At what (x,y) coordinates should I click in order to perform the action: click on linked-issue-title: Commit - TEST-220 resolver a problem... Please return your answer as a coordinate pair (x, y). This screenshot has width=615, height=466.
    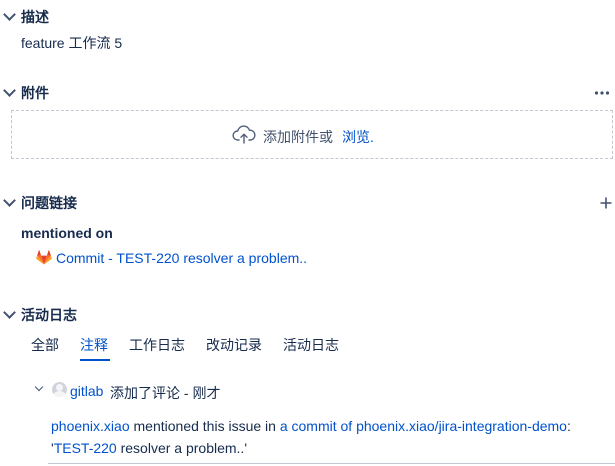
    Looking at the image, I should click on (181, 258).